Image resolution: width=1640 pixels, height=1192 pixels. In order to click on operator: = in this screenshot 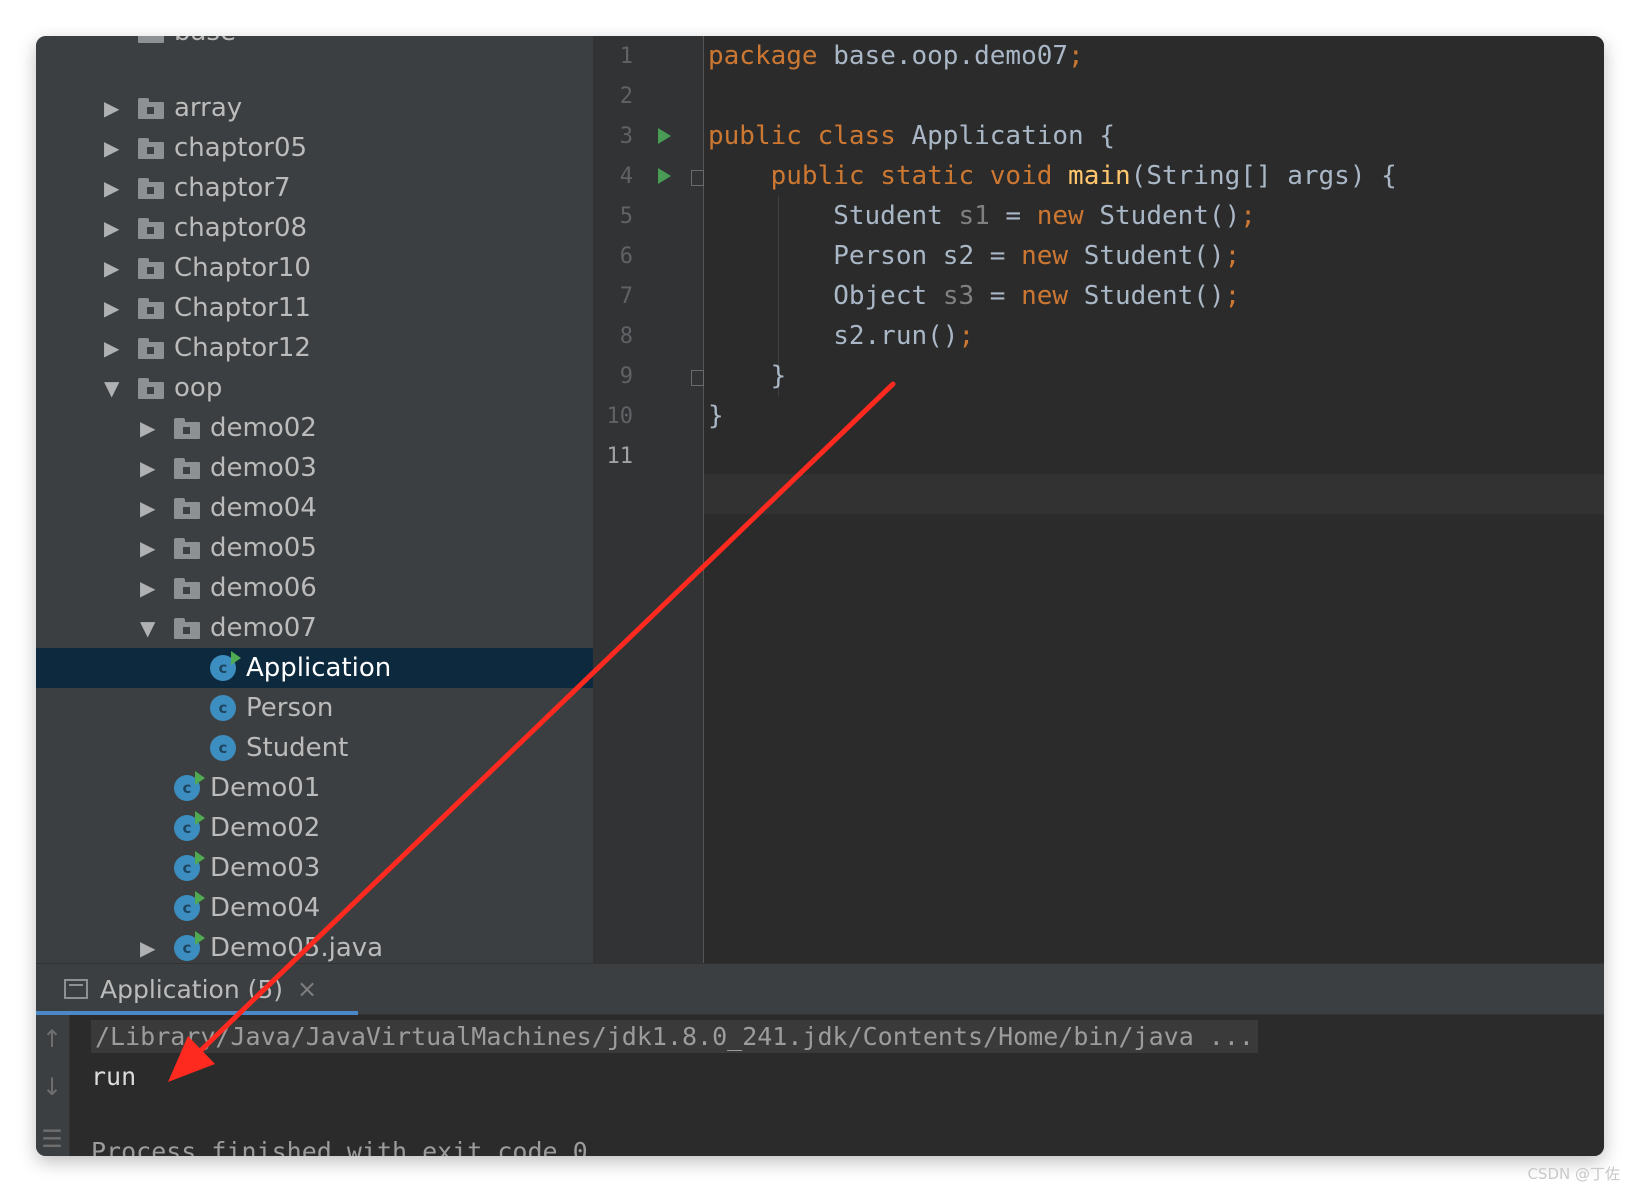, I will do `click(998, 296)`.